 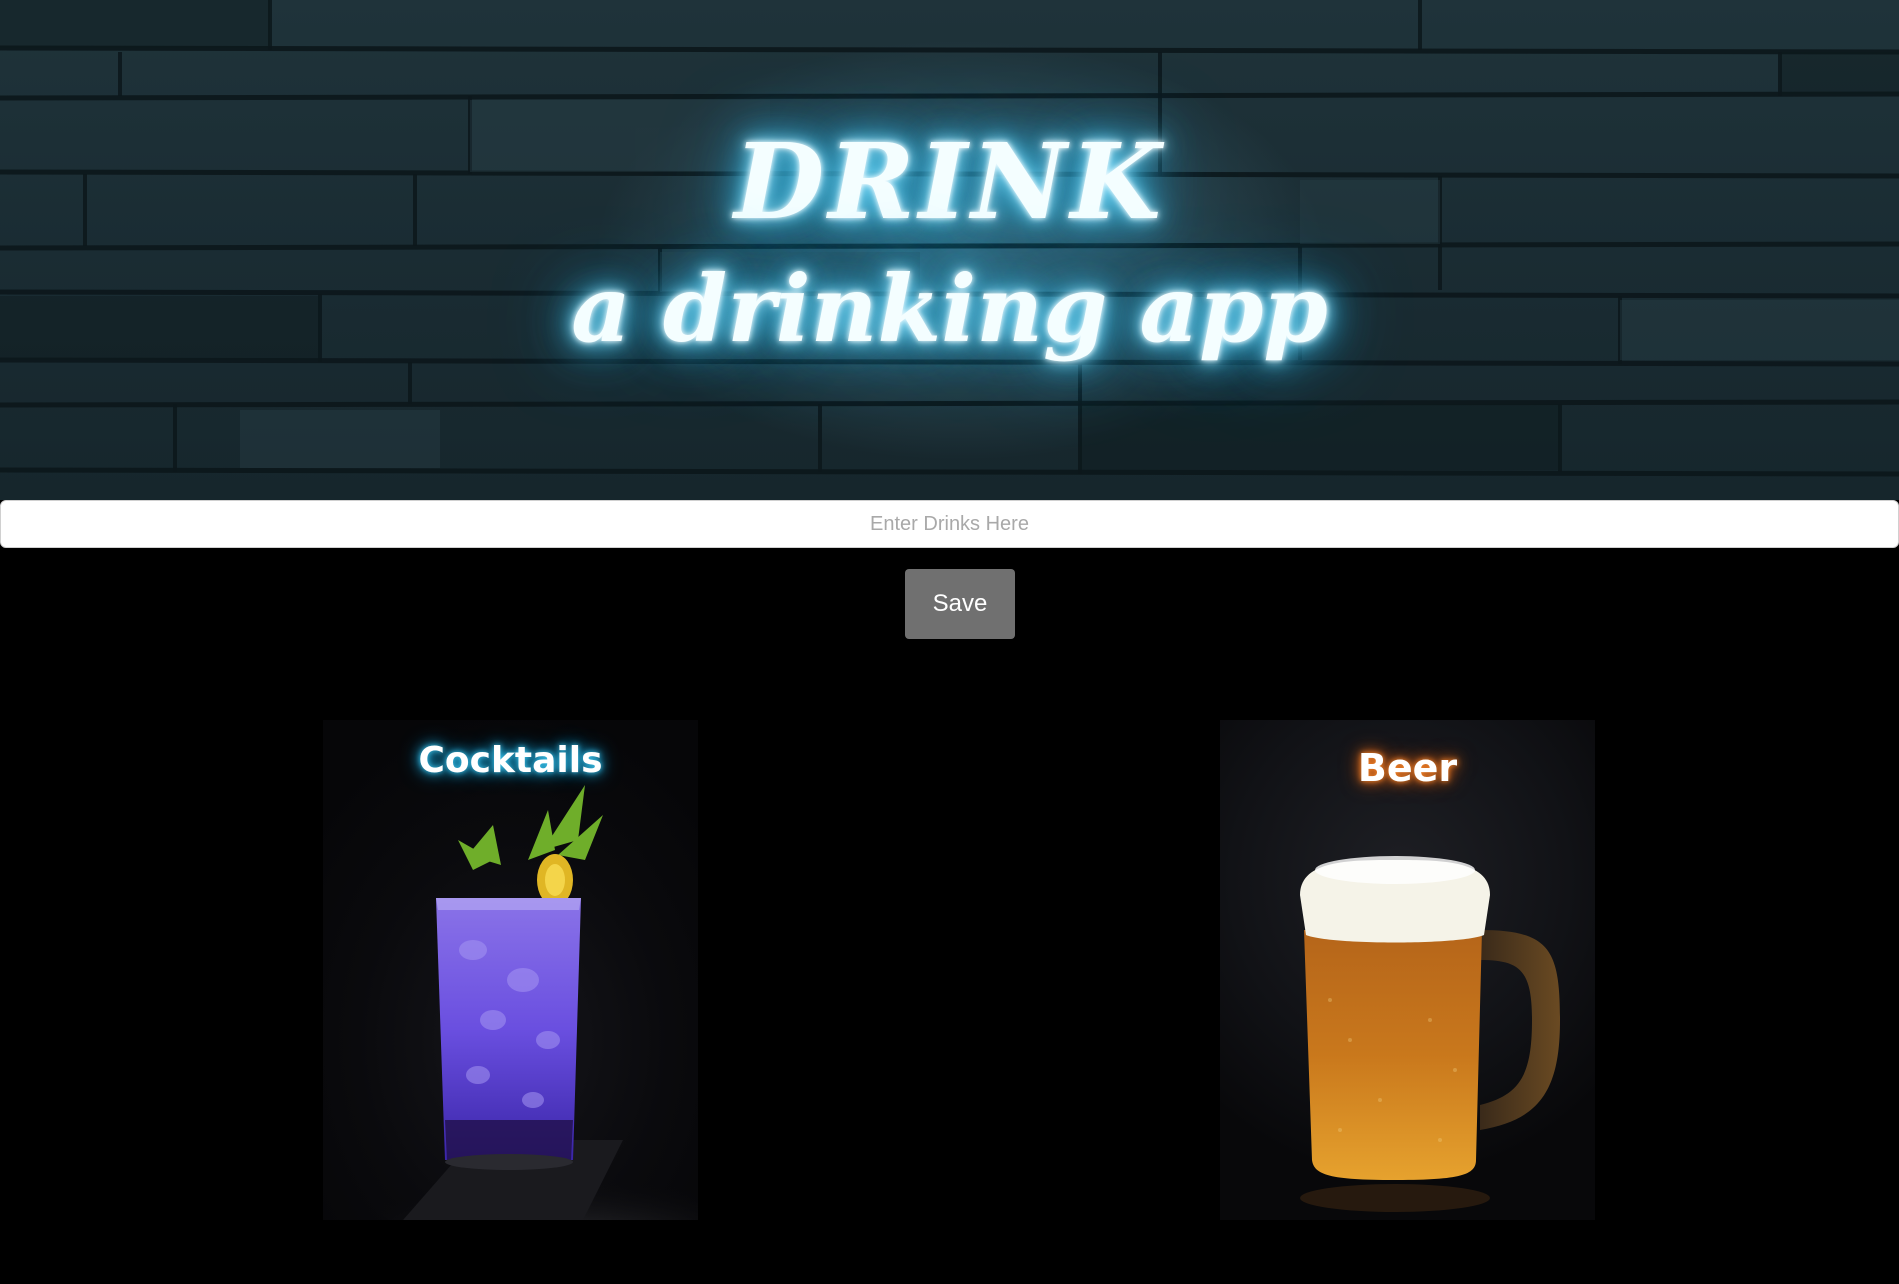 I want to click on save-button: Save, so click(x=960, y=604).